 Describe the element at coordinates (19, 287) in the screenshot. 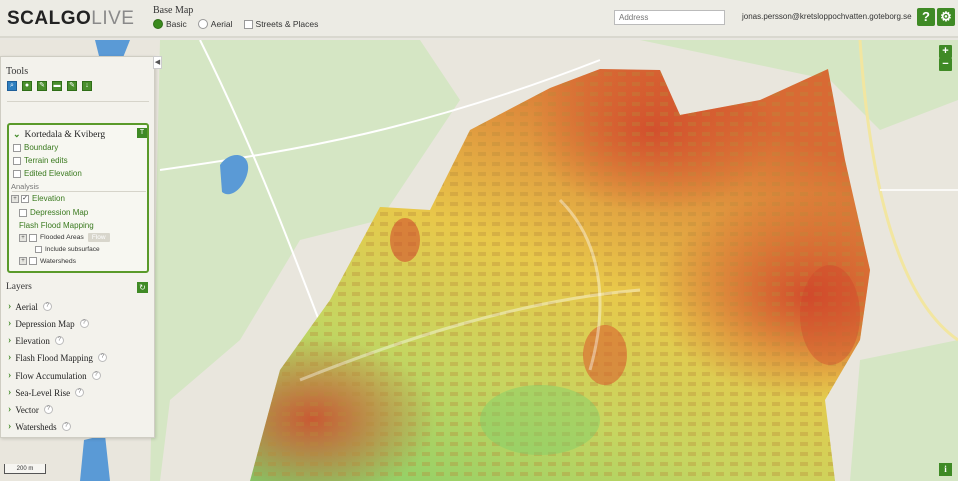

I see `layers-title: Layers` at that location.